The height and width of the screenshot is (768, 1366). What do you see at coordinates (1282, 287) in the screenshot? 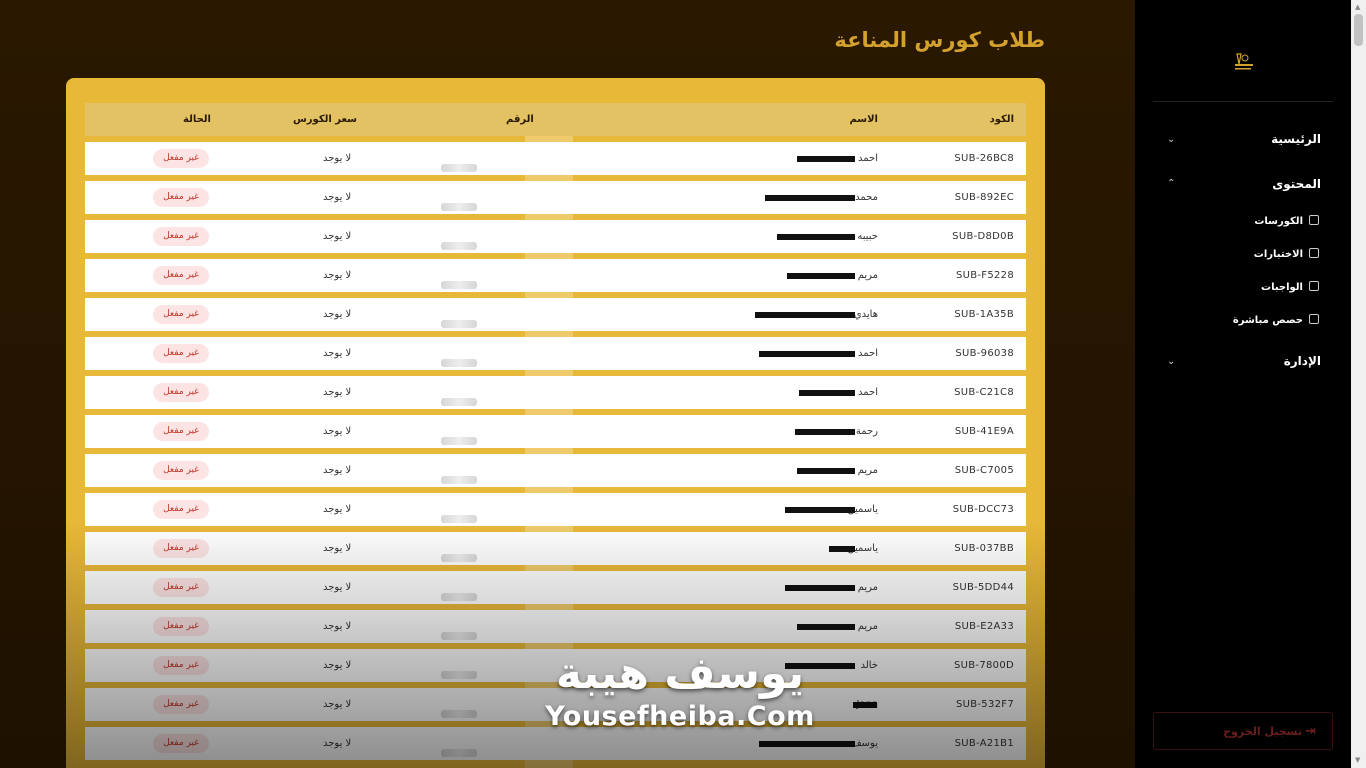
I see `homework-label: الواجبات` at bounding box center [1282, 287].